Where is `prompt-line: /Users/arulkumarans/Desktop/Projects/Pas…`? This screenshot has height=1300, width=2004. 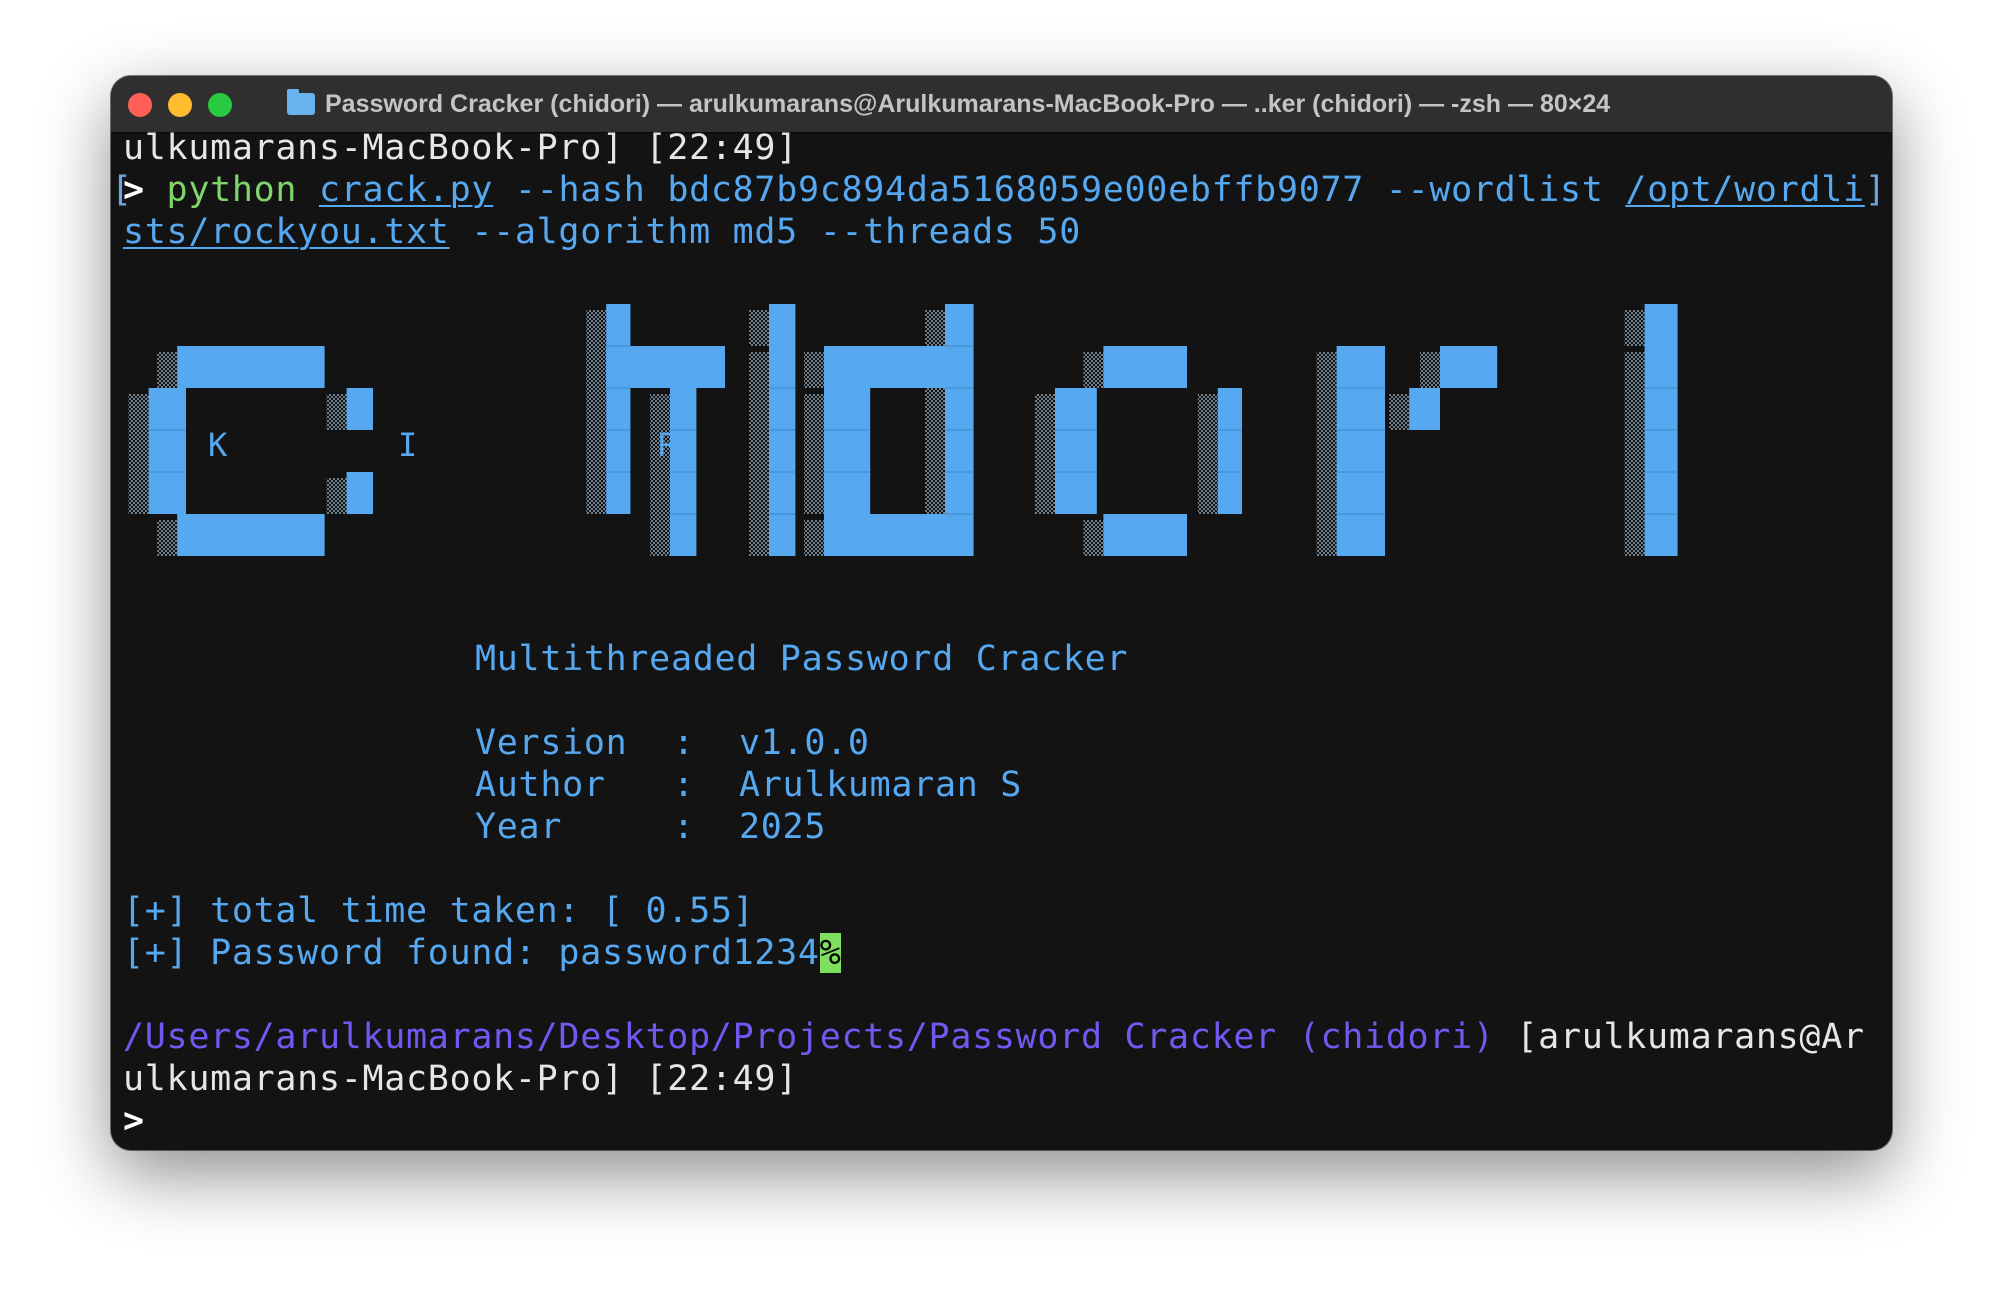 prompt-line: /Users/arulkumarans/Desktop/Projects/Pas… is located at coordinates (994, 1037).